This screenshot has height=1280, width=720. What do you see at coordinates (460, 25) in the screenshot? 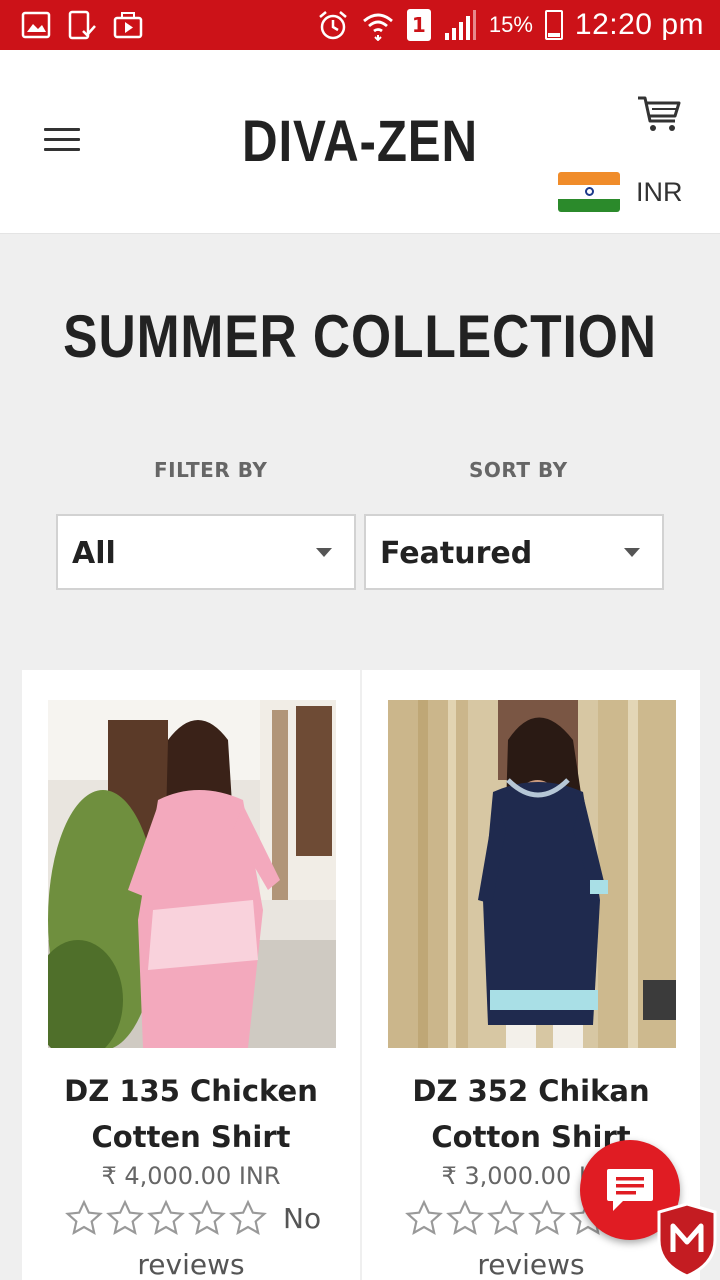
I see `signal-icon` at bounding box center [460, 25].